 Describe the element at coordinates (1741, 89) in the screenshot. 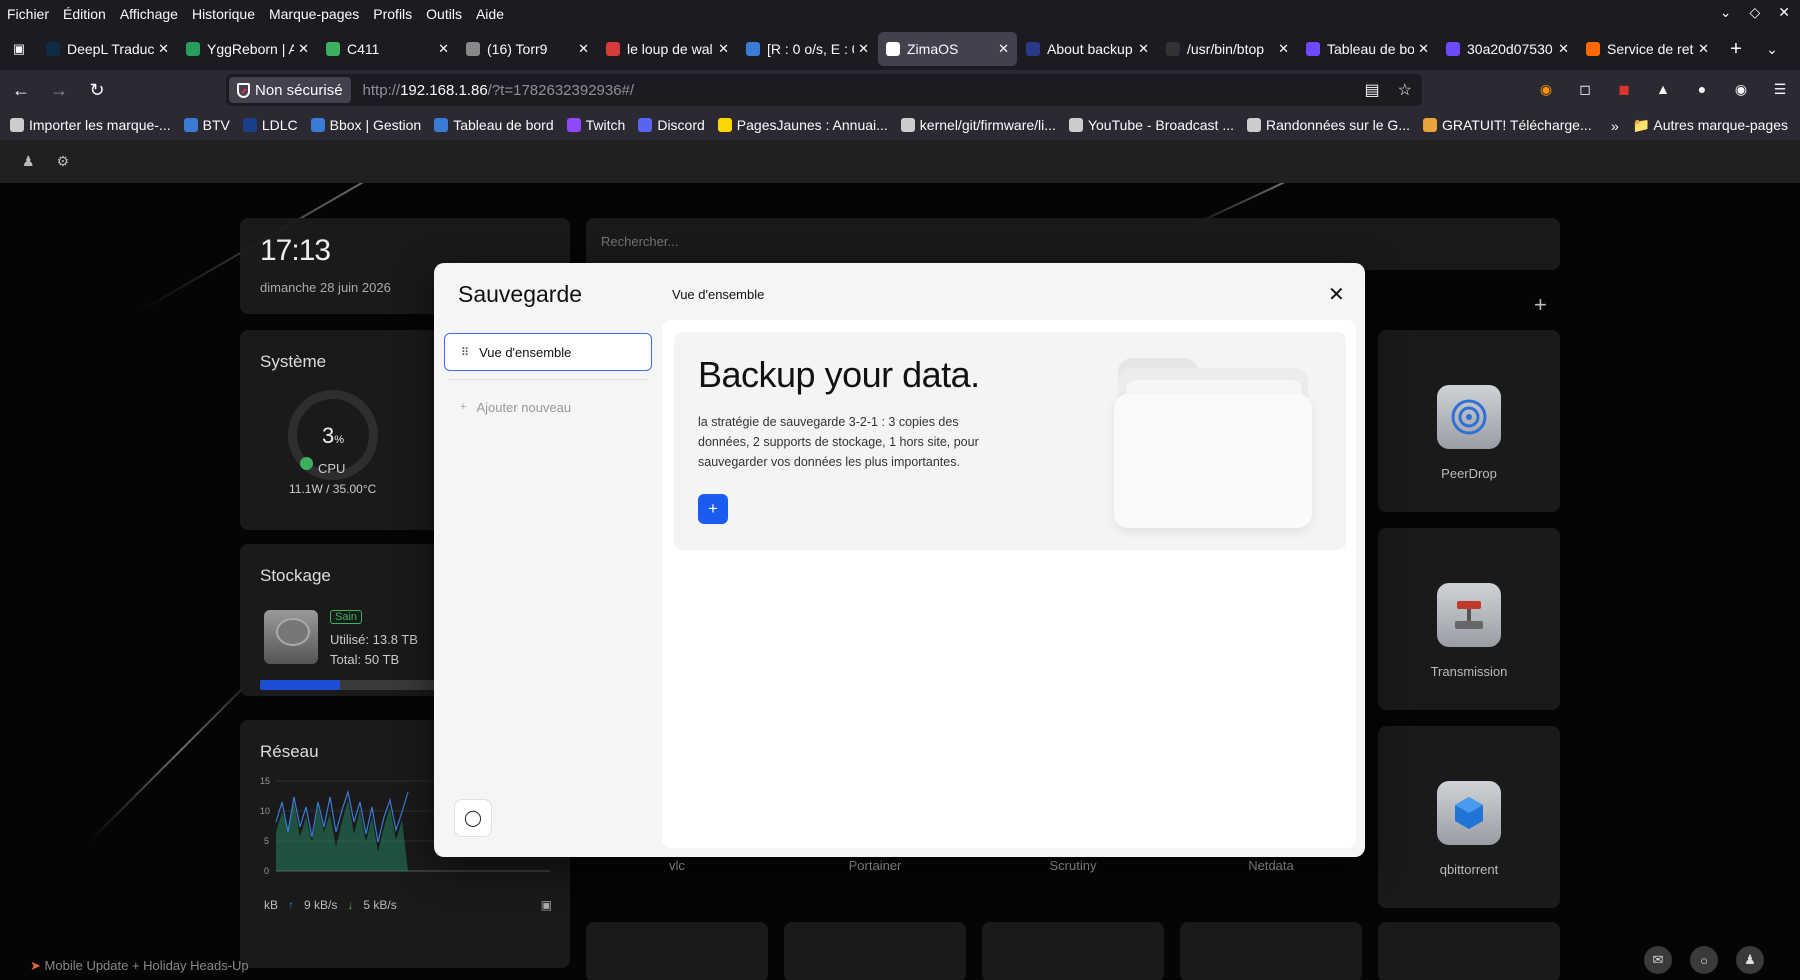

I see `extension-circle-icon: ◉` at that location.